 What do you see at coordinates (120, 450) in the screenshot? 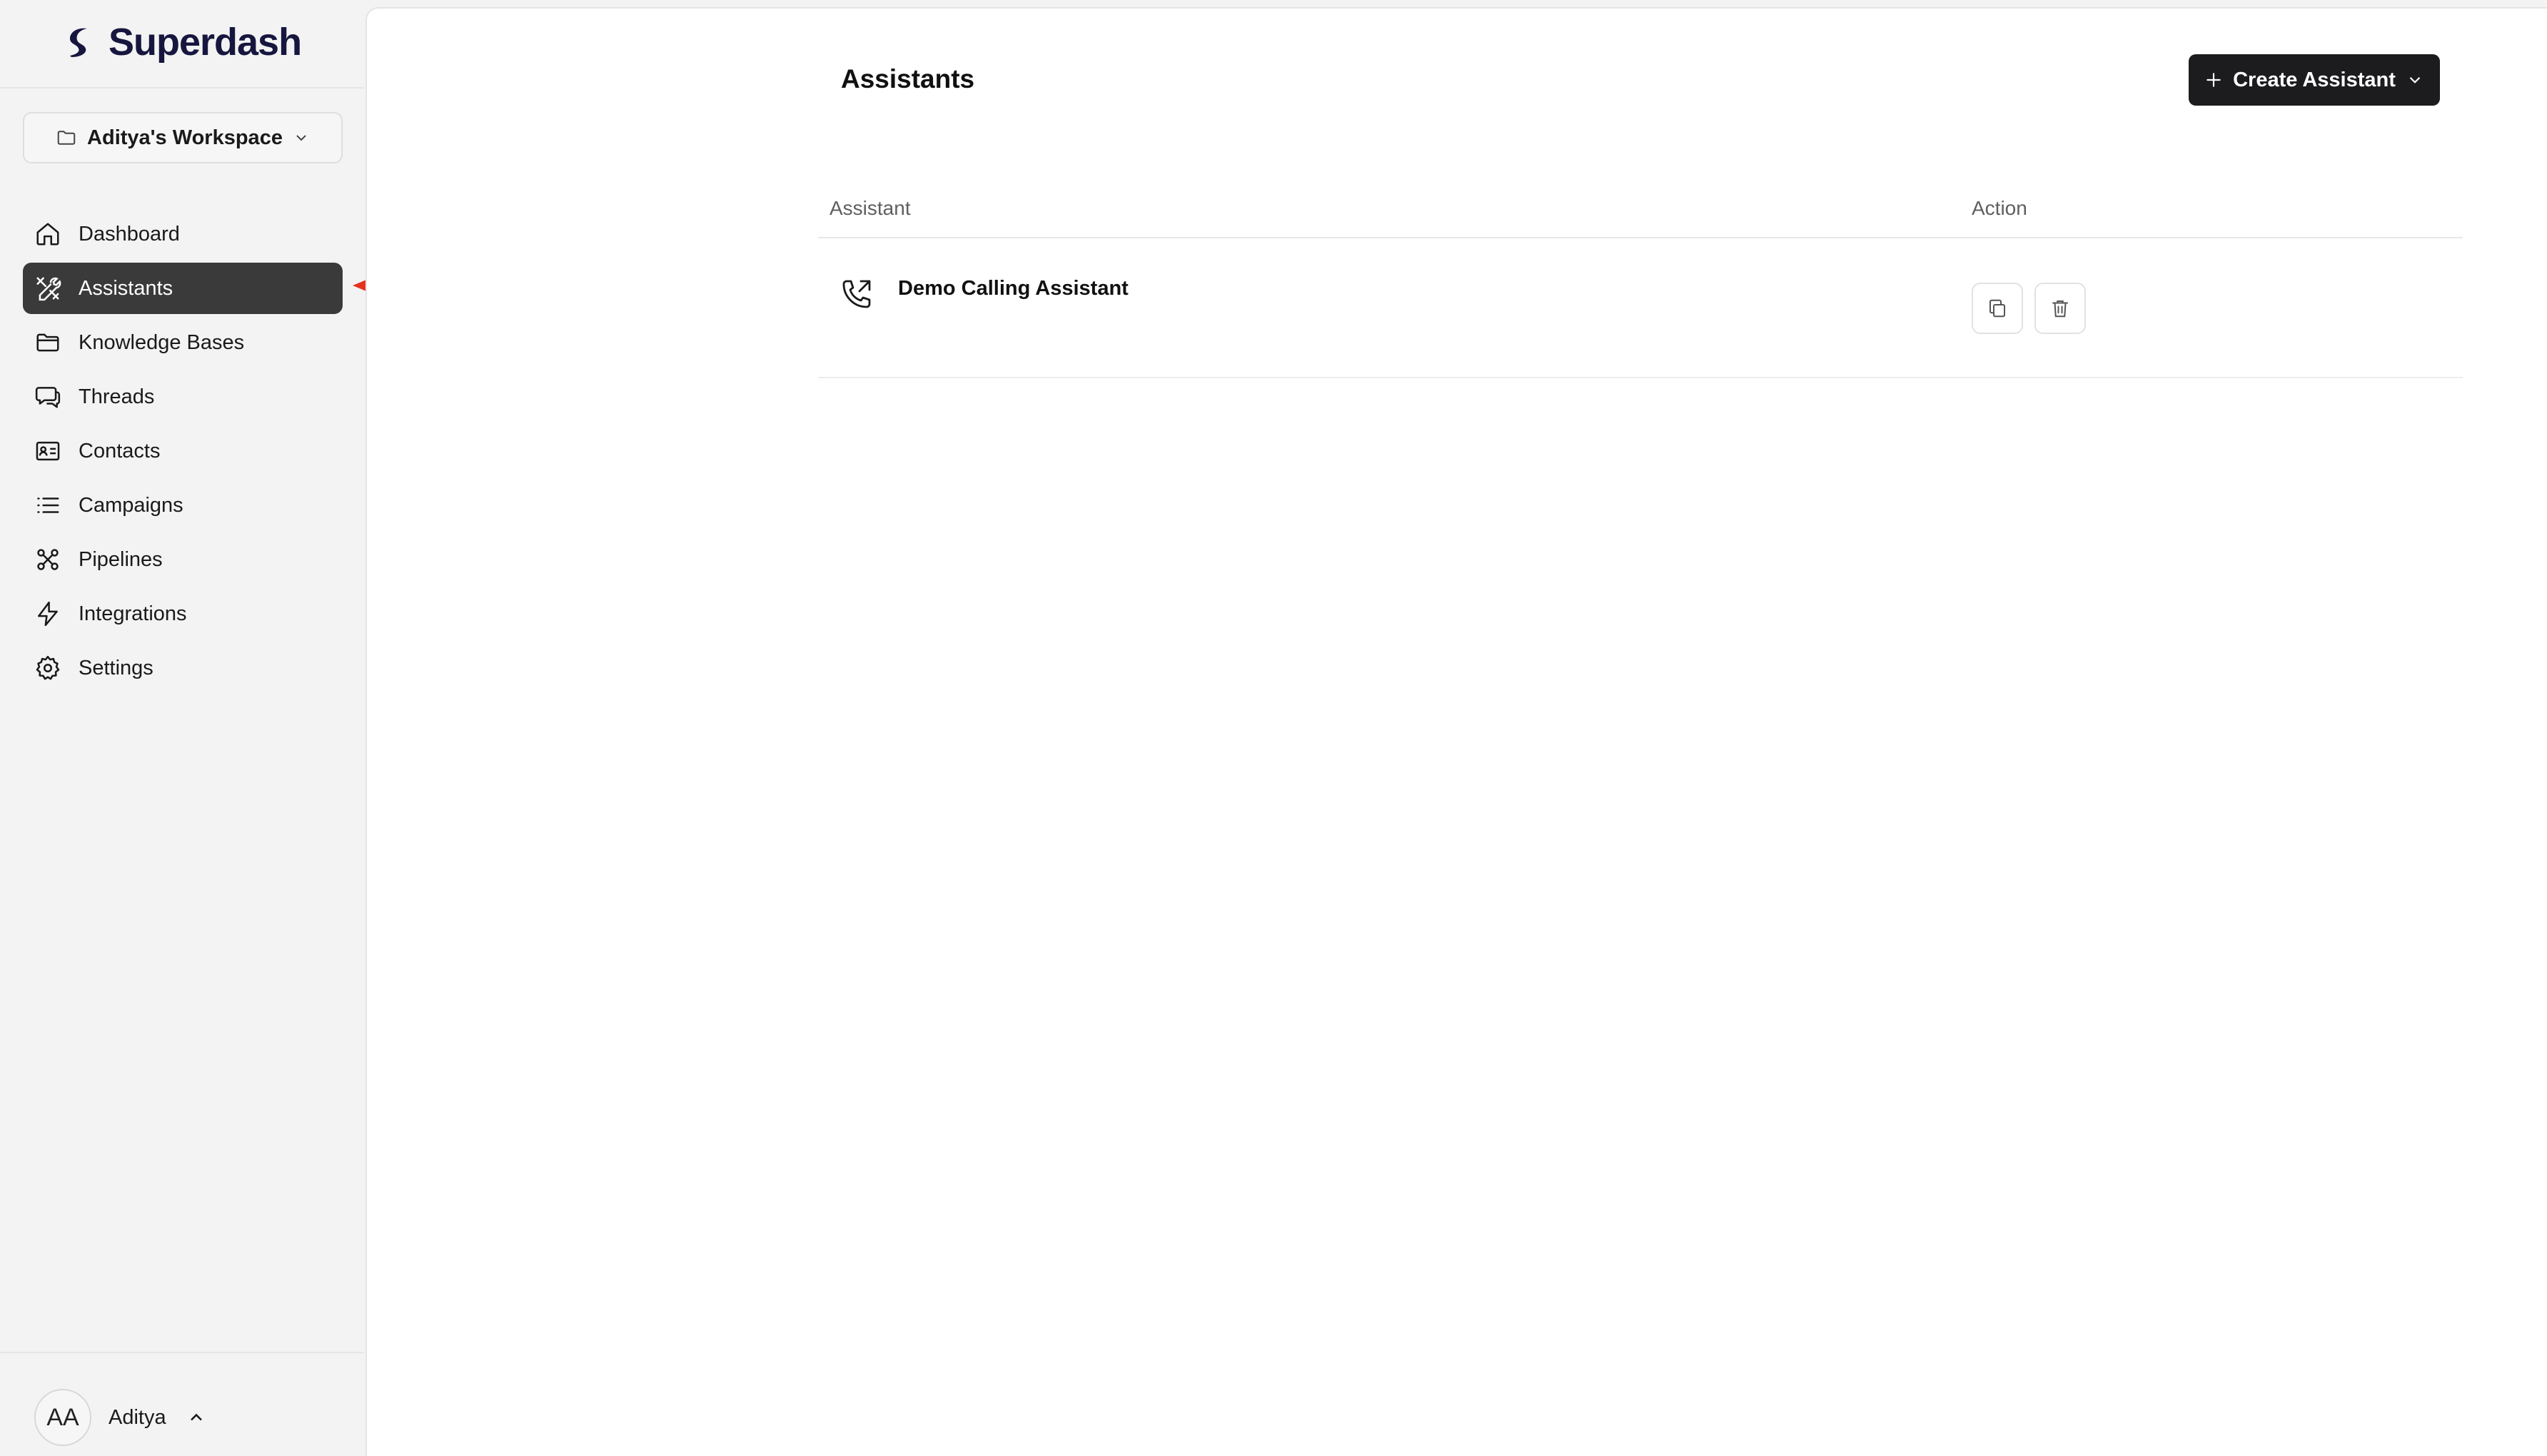
I see `sidebar-item-label: Contacts` at bounding box center [120, 450].